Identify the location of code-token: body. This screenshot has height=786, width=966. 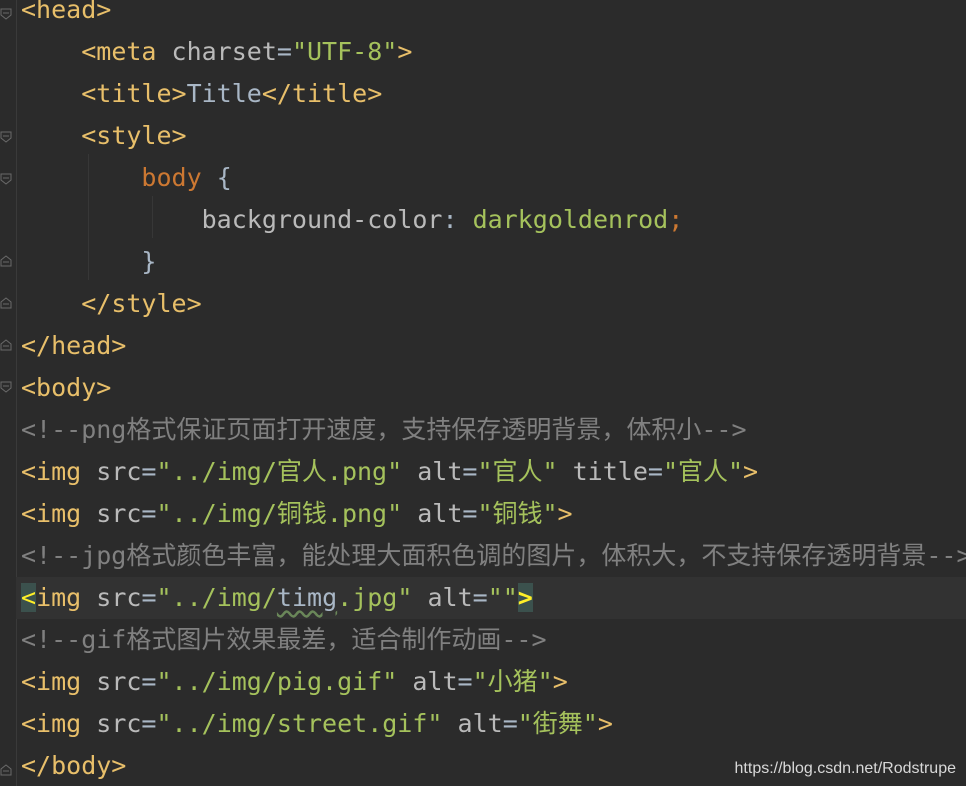
(171, 177).